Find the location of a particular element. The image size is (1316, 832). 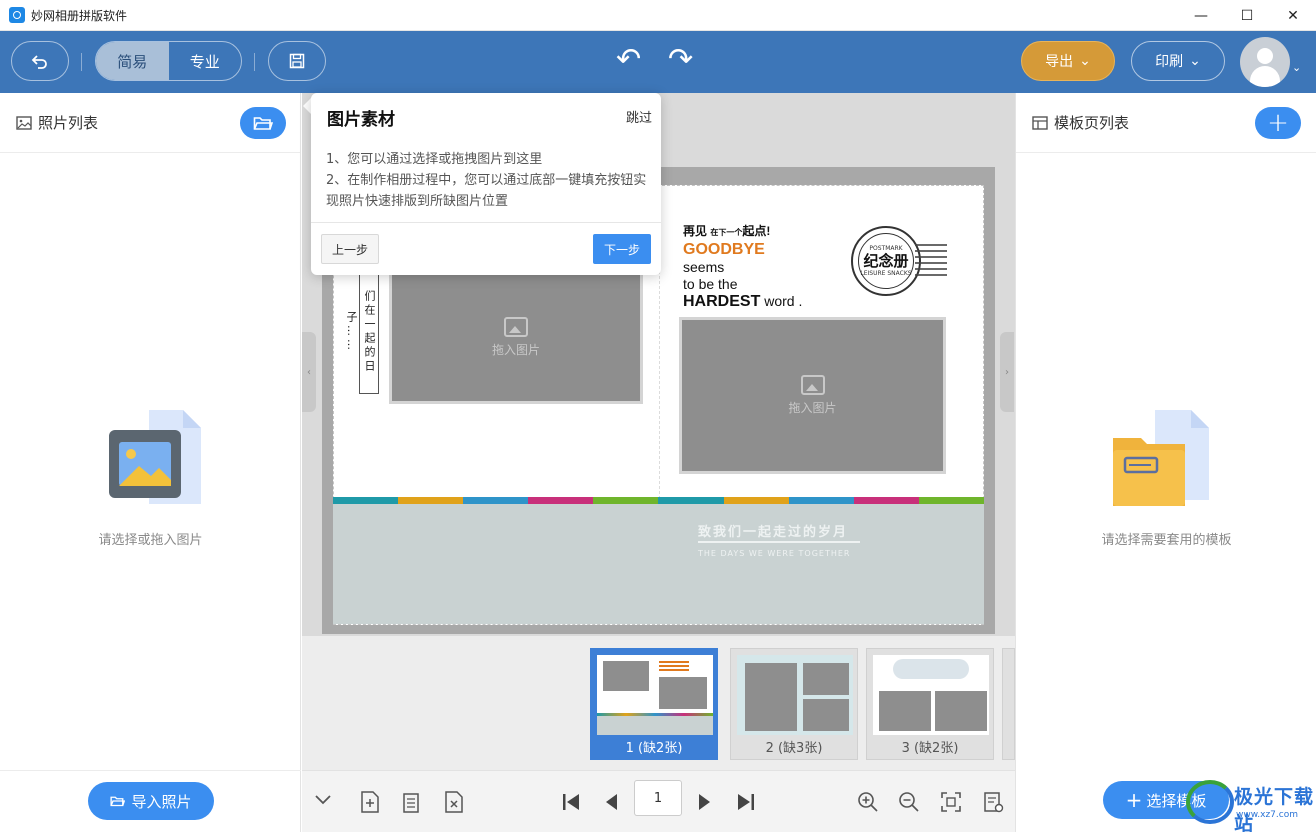

band-subtitle: THE DAYS WE WERE TOGETHER is located at coordinates (774, 553).